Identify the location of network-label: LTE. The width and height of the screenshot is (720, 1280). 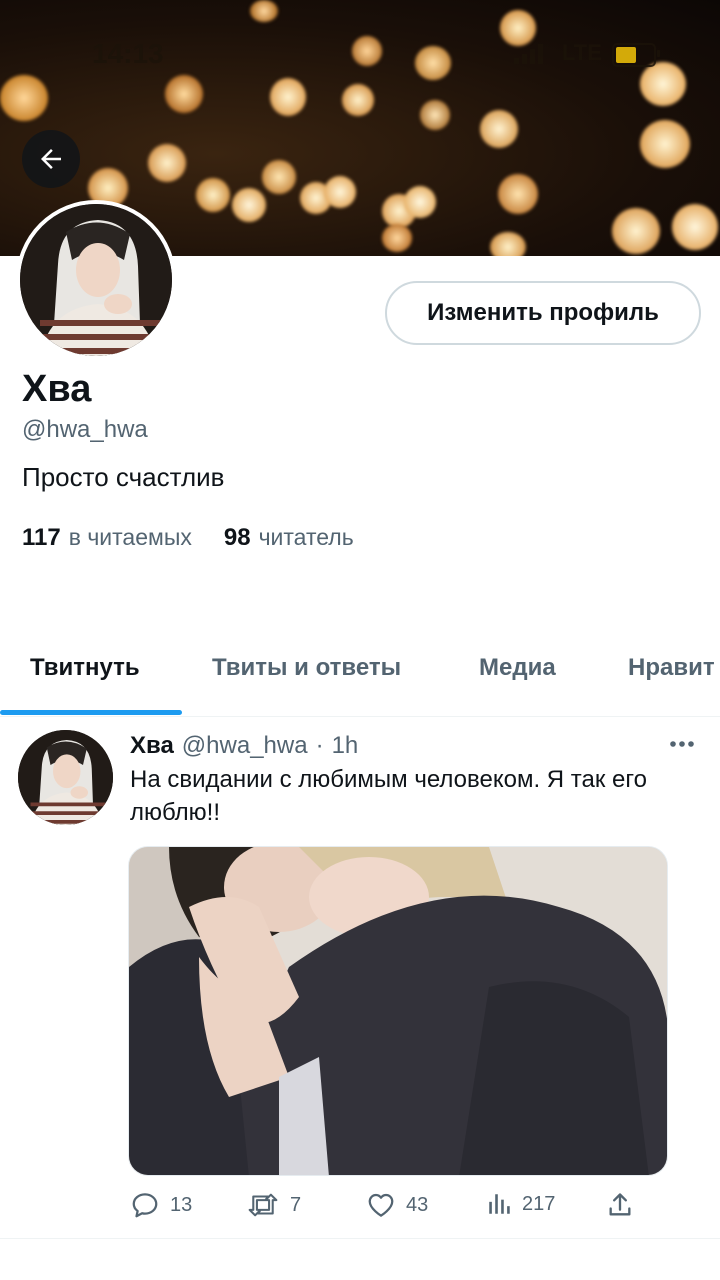
(582, 52).